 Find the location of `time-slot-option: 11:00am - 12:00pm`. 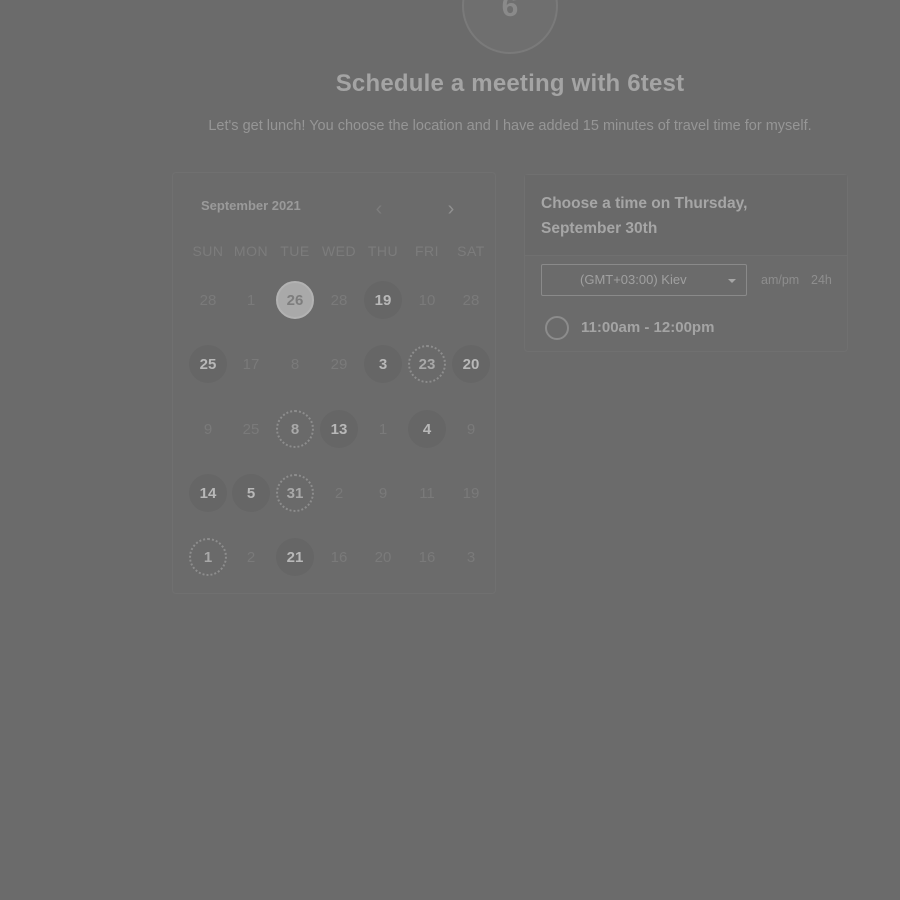

time-slot-option: 11:00am - 12:00pm is located at coordinates (690, 328).